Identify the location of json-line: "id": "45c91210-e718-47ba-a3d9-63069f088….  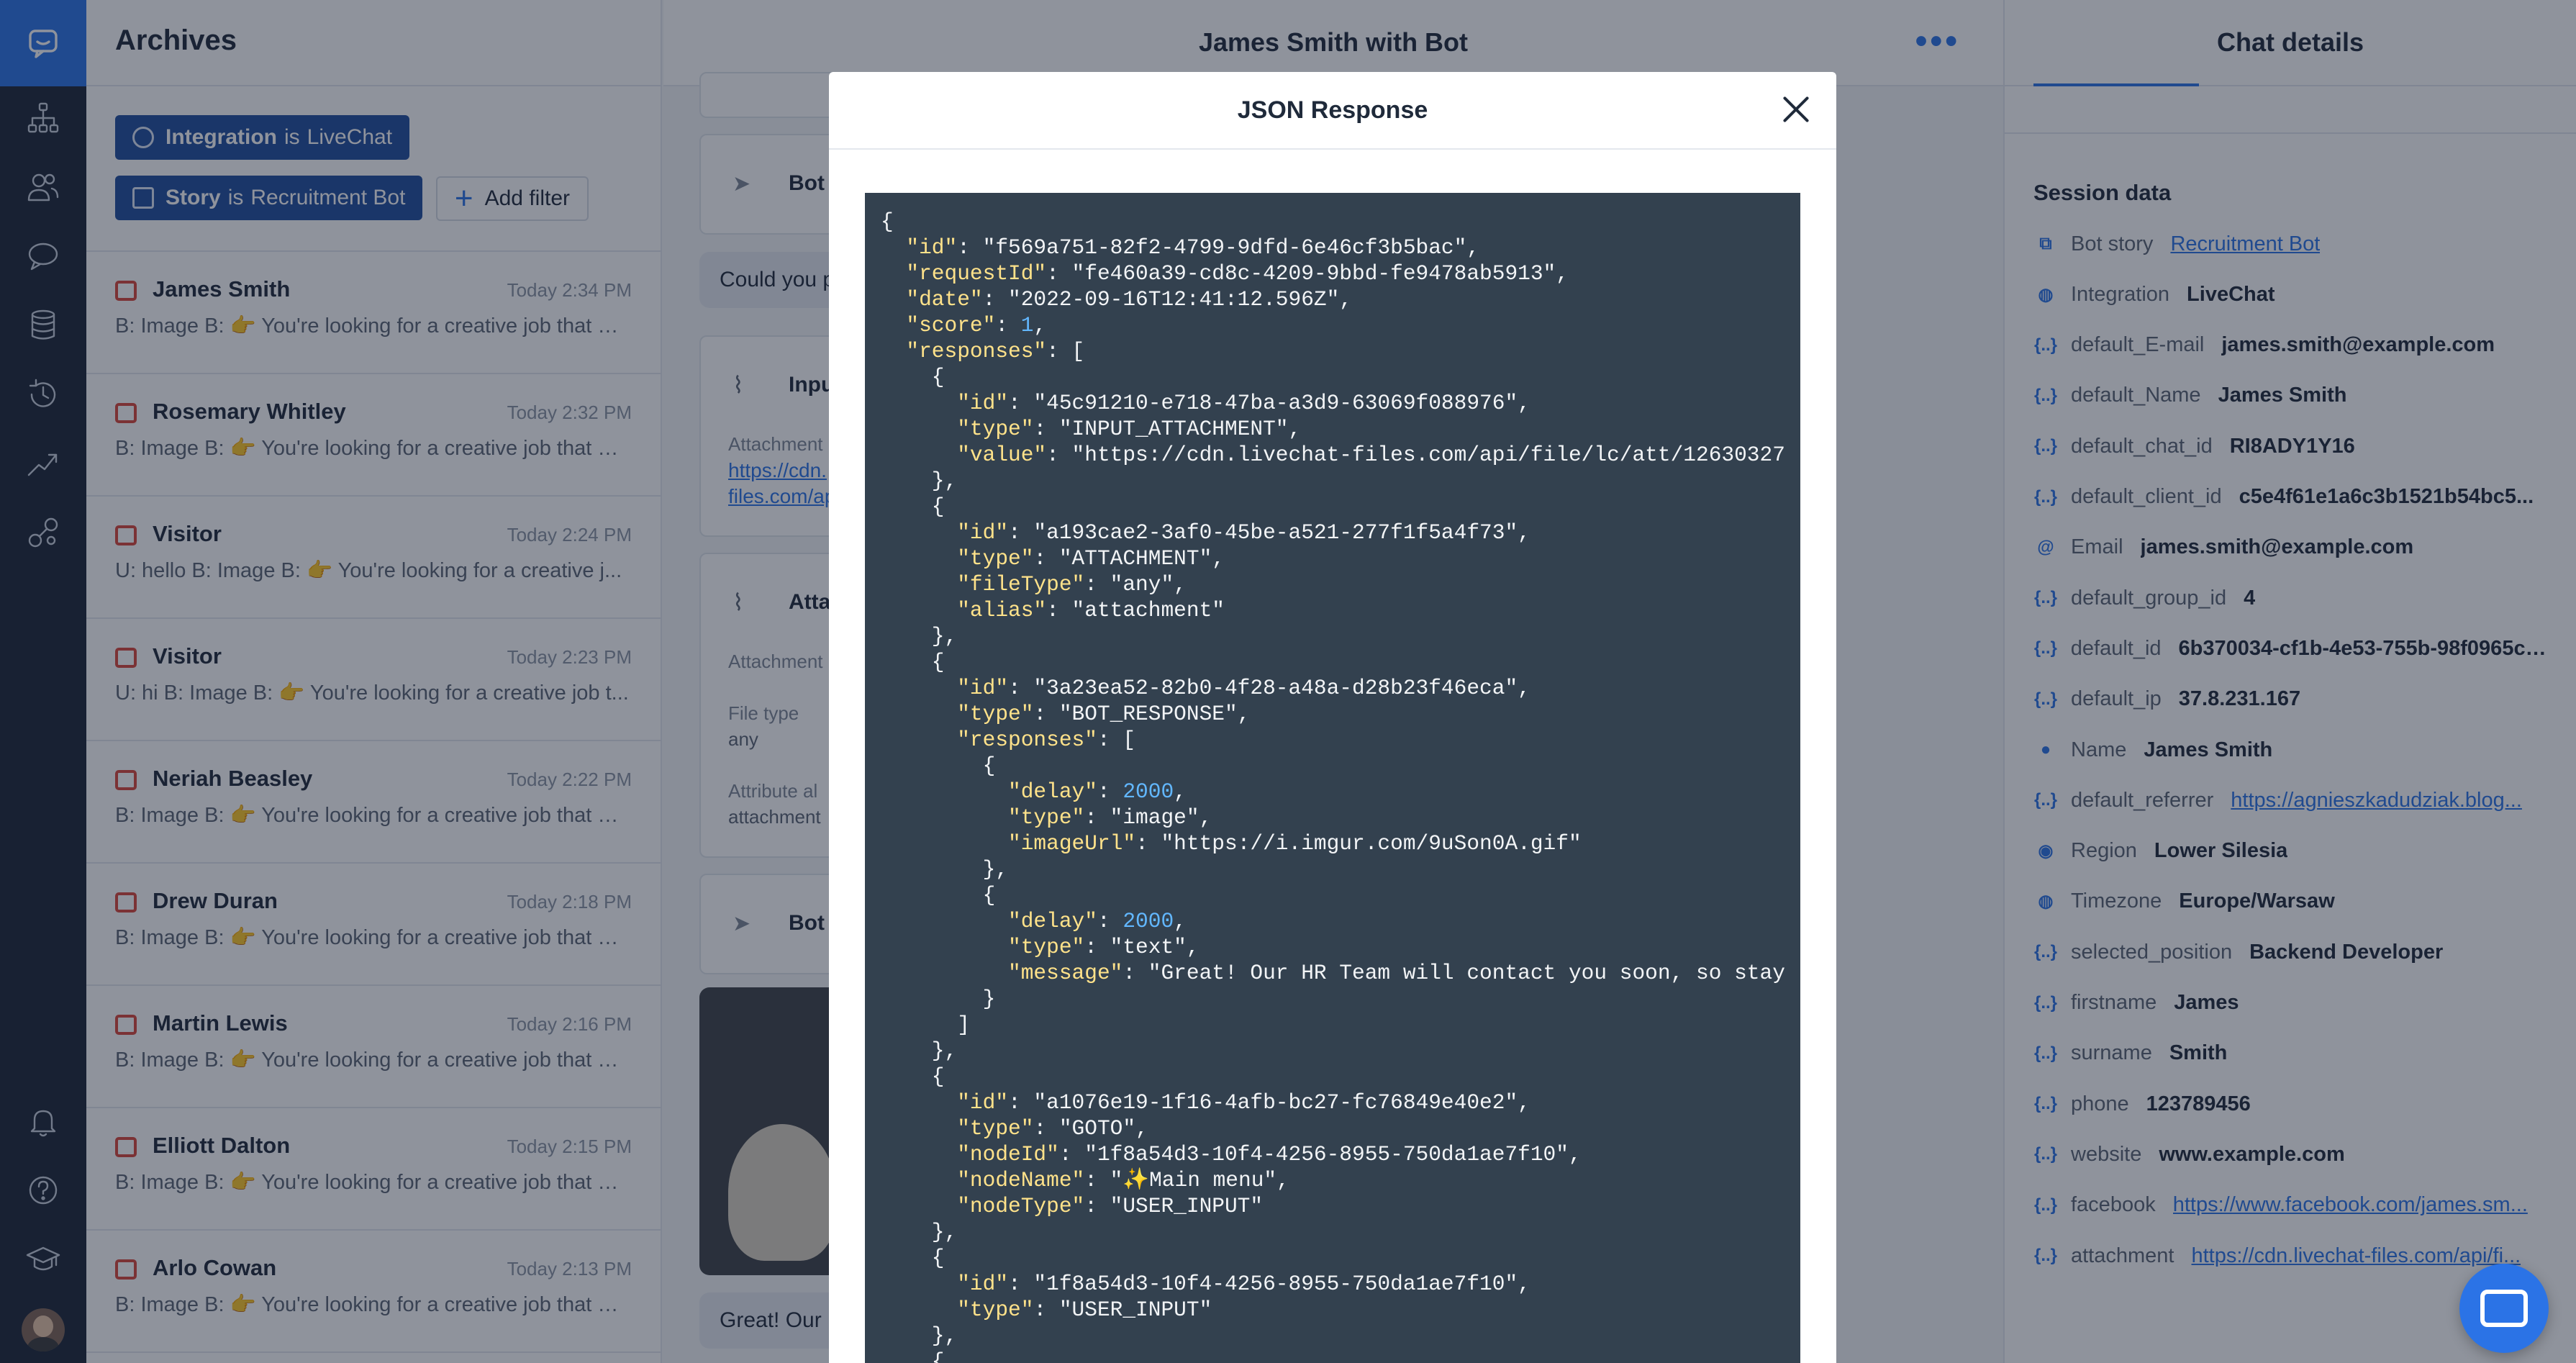
(1243, 403).